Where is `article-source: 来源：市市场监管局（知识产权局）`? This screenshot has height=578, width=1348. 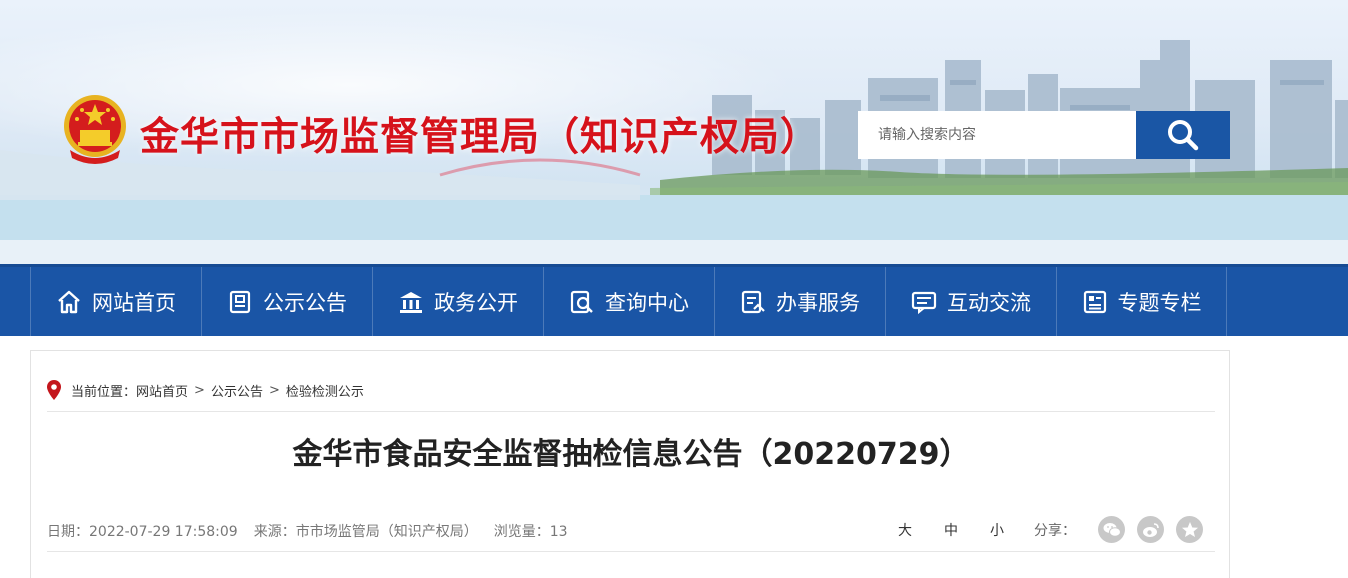 article-source: 来源：市市场监管局（知识产权局） is located at coordinates (365, 532).